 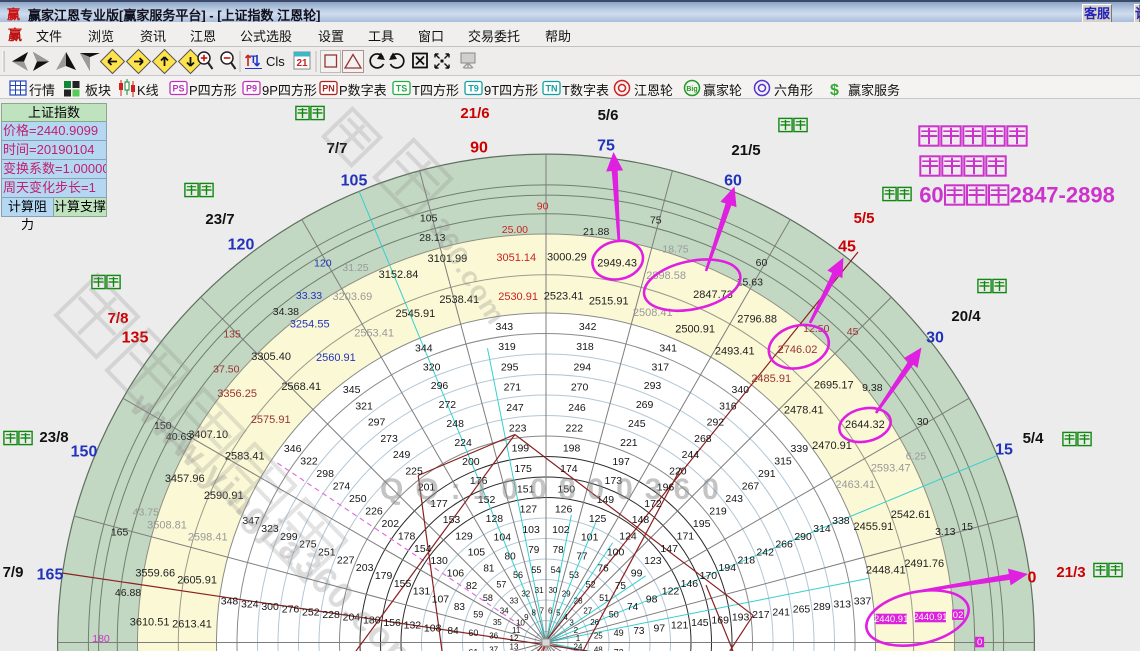 What do you see at coordinates (578, 647) in the screenshot?
I see `svg-text: 24` at bounding box center [578, 647].